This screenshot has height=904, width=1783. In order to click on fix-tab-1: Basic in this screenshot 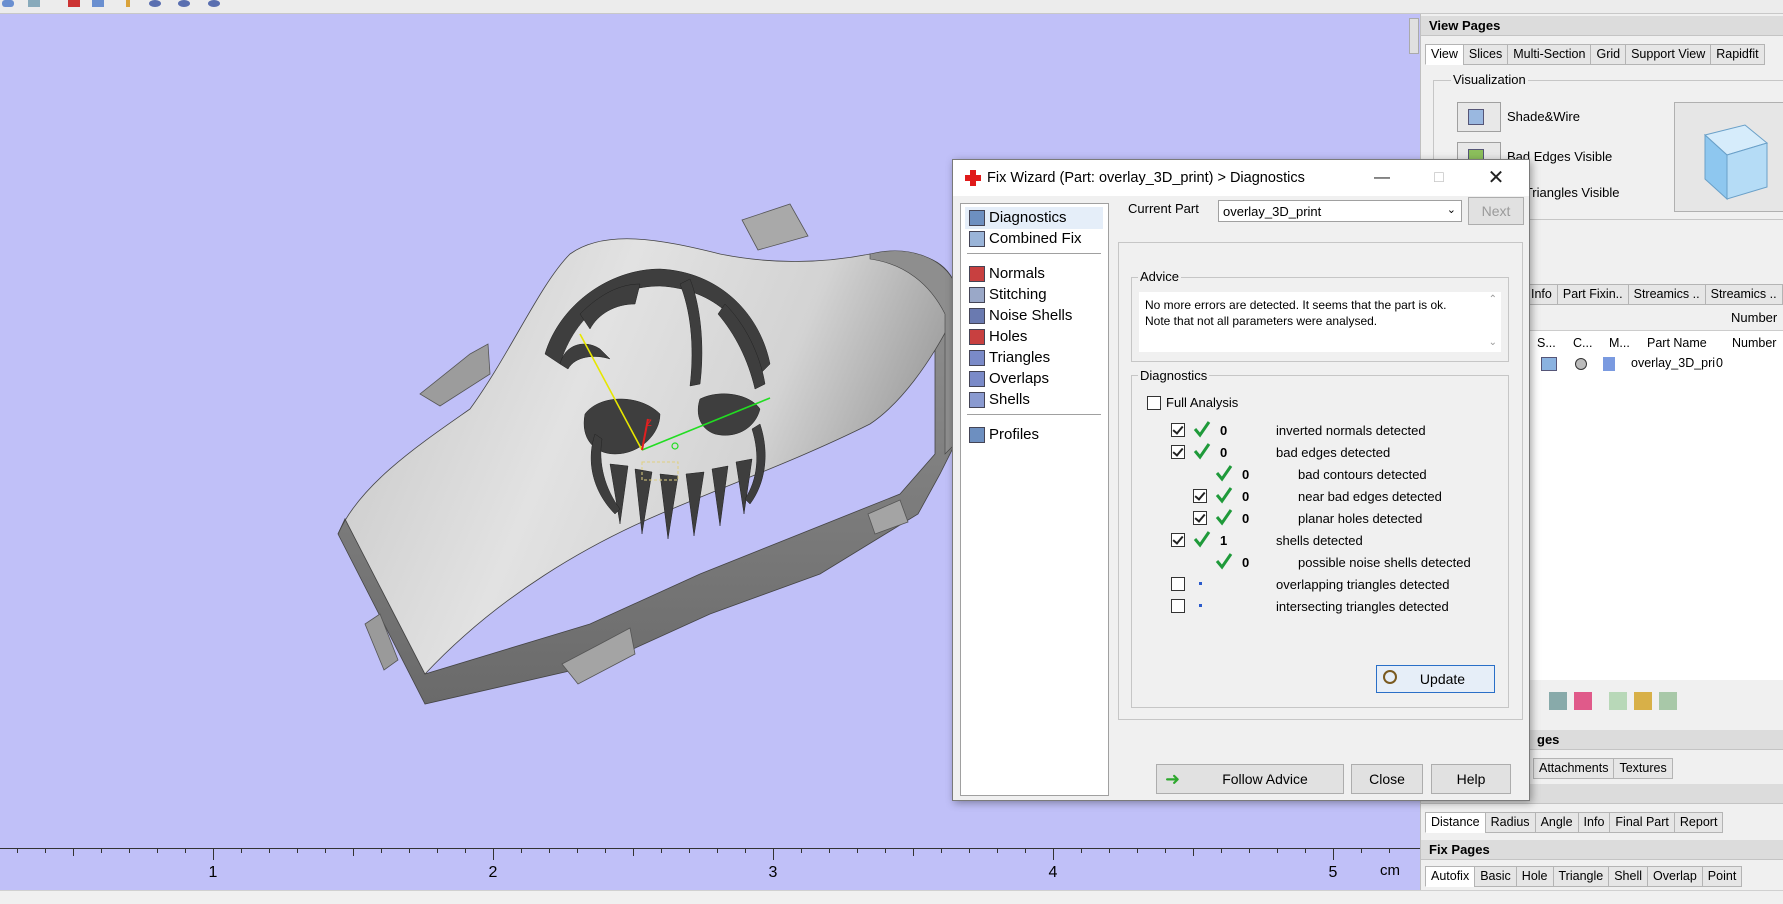, I will do `click(1495, 876)`.